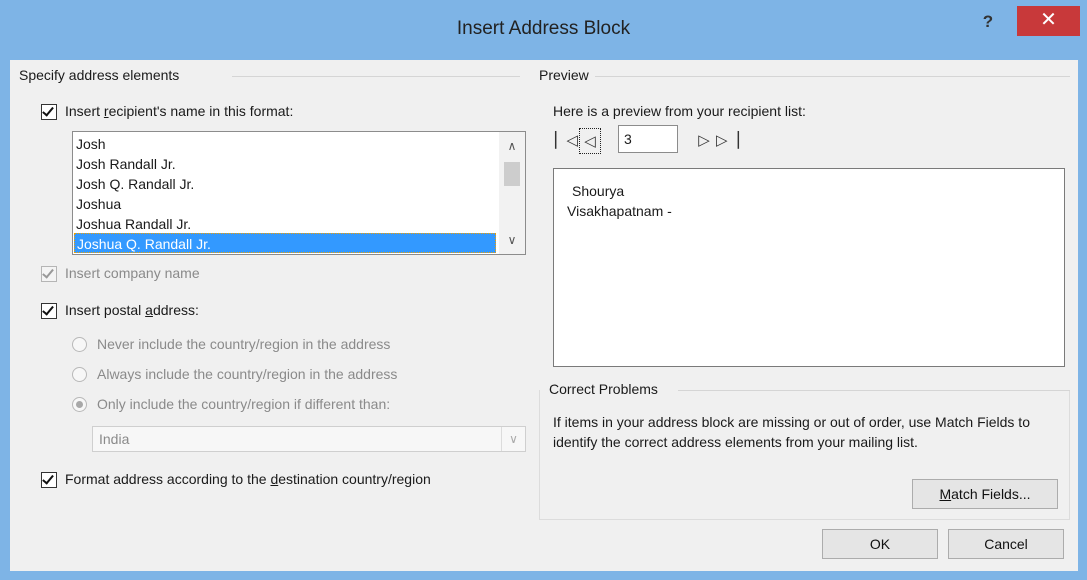  What do you see at coordinates (114, 439) in the screenshot?
I see `country-select-value: India` at bounding box center [114, 439].